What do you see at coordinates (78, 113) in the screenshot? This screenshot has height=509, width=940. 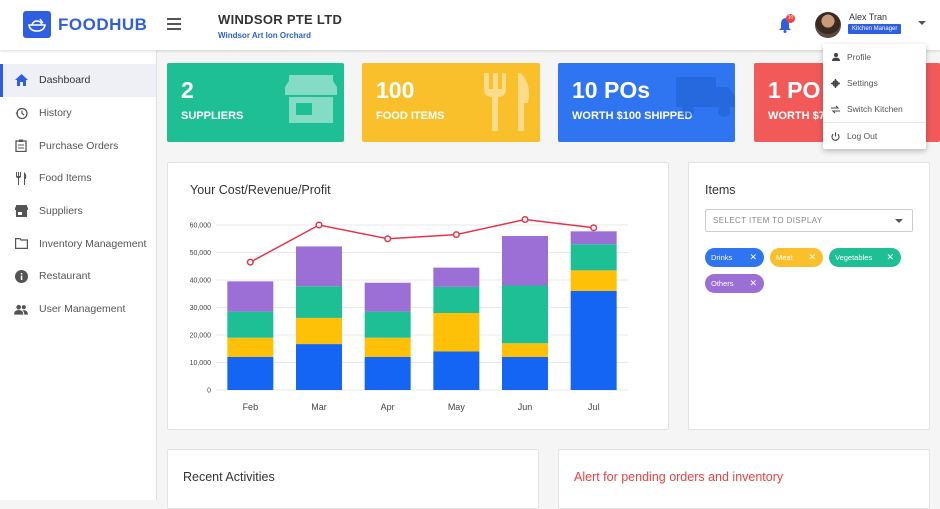 I see `sidebar-item-history: History` at bounding box center [78, 113].